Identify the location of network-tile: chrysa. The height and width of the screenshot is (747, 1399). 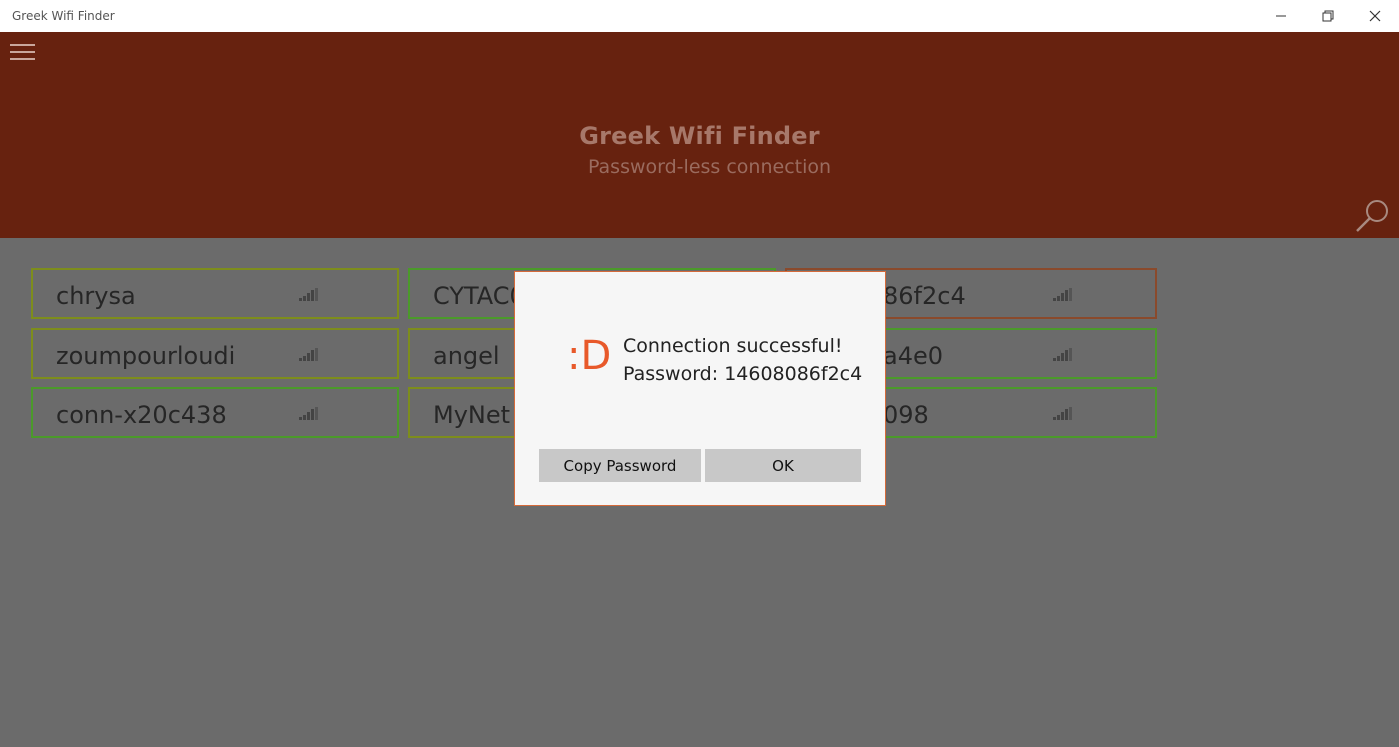
(215, 293).